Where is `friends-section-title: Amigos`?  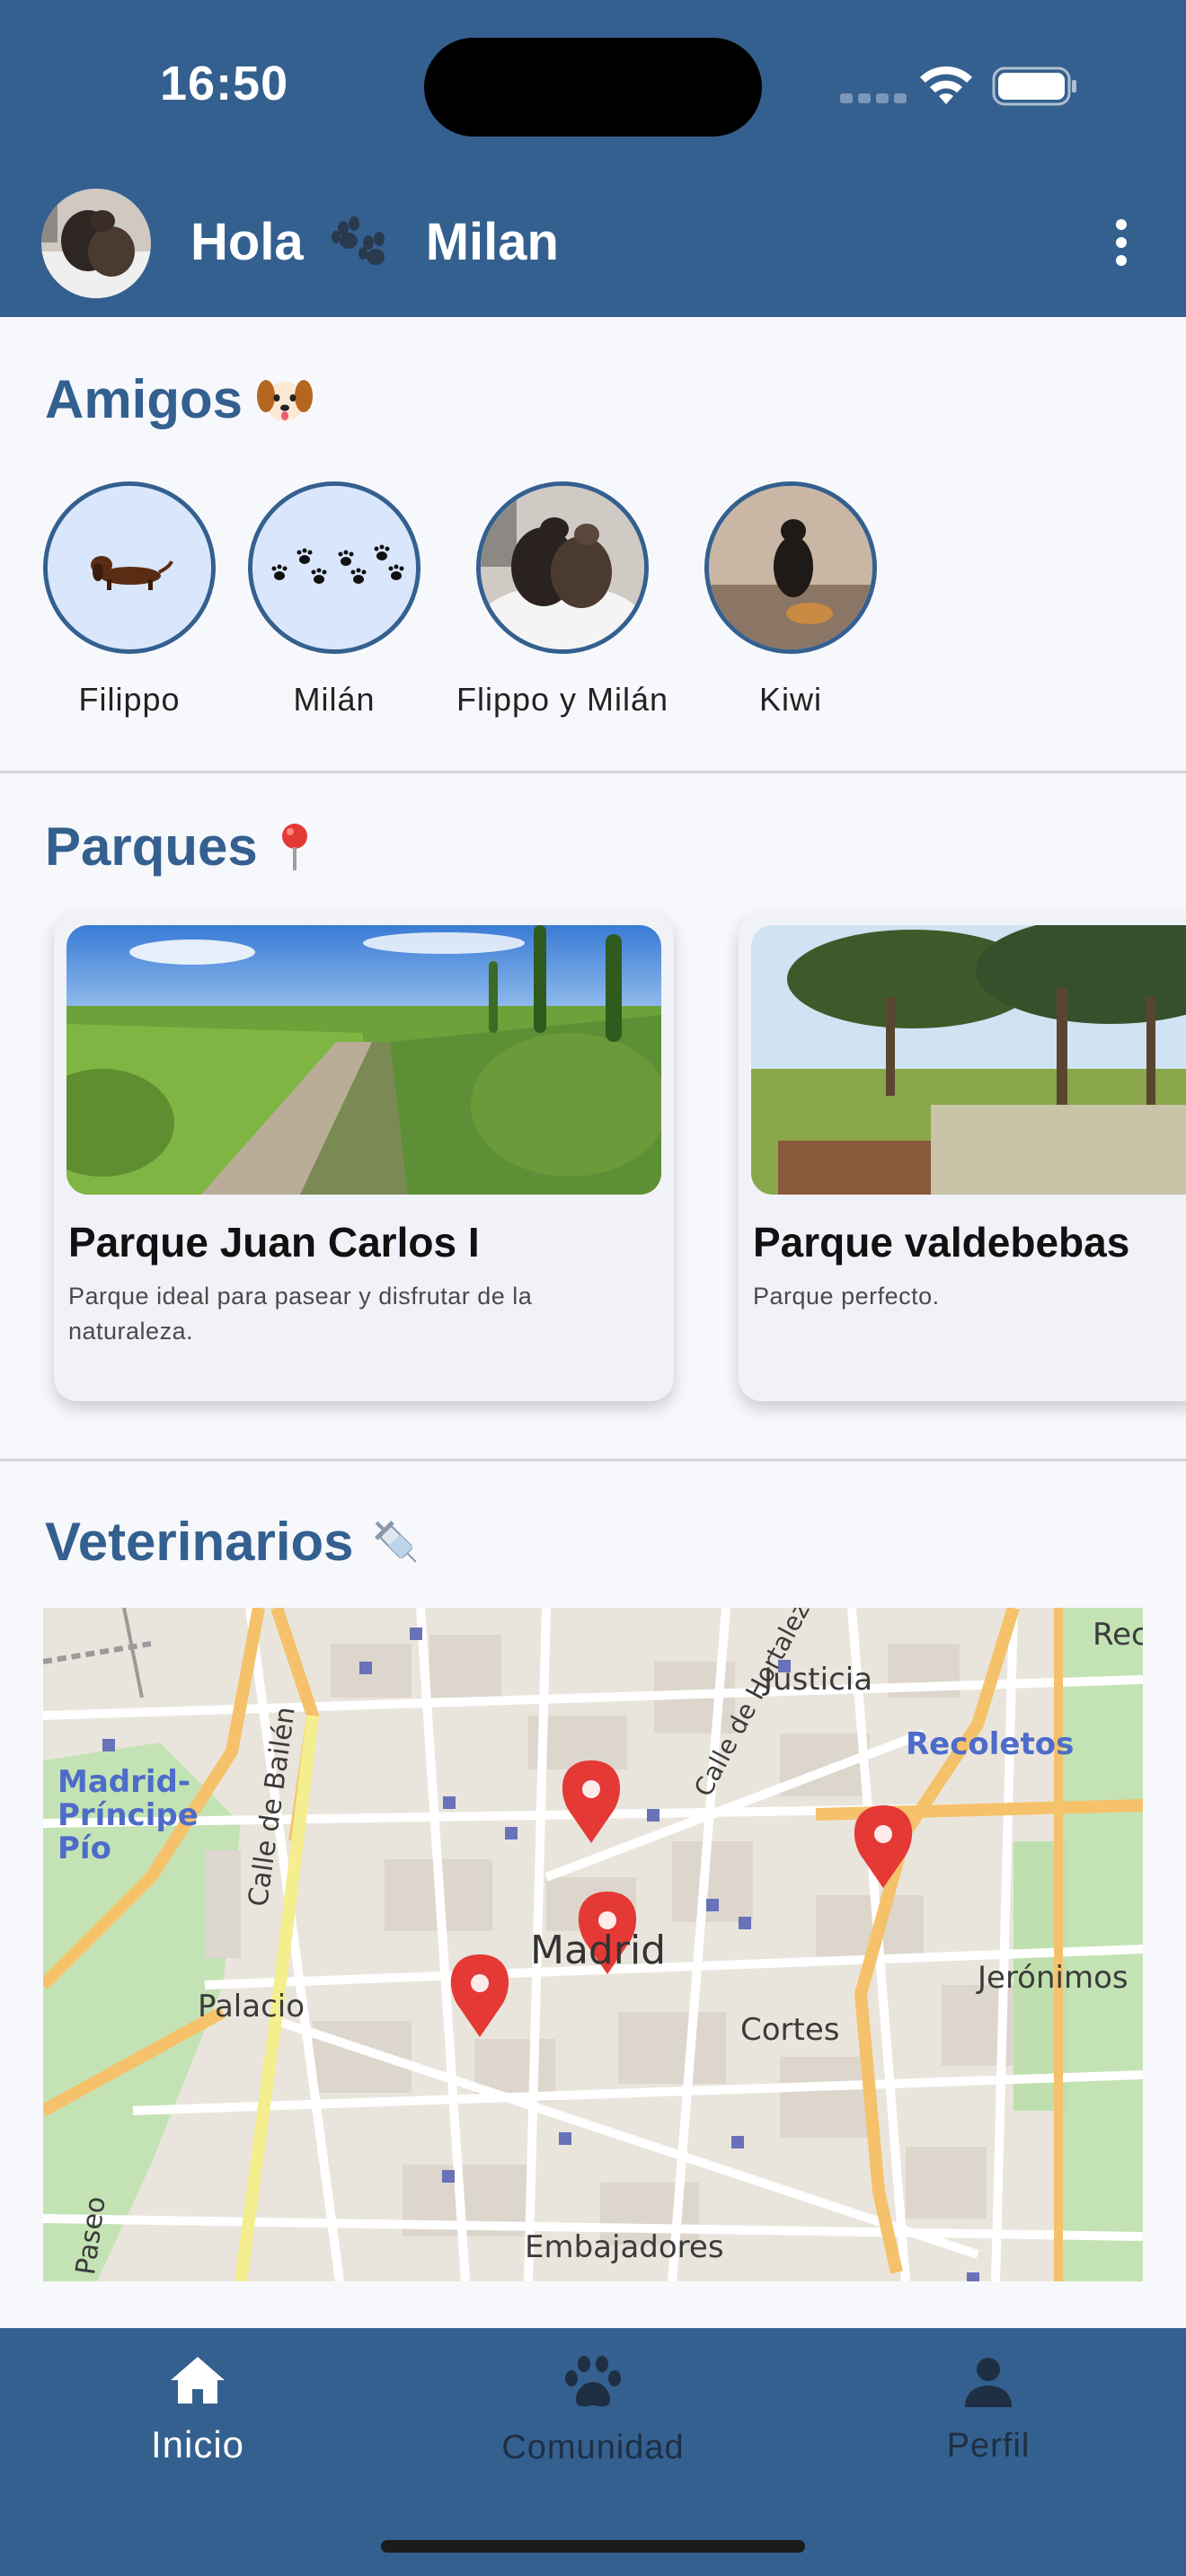
friends-section-title: Amigos is located at coordinates (179, 399).